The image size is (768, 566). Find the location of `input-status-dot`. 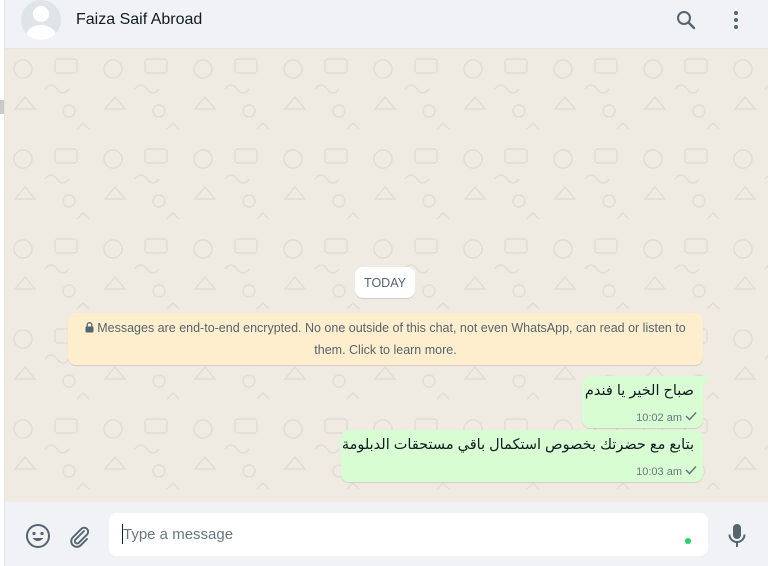

input-status-dot is located at coordinates (688, 541).